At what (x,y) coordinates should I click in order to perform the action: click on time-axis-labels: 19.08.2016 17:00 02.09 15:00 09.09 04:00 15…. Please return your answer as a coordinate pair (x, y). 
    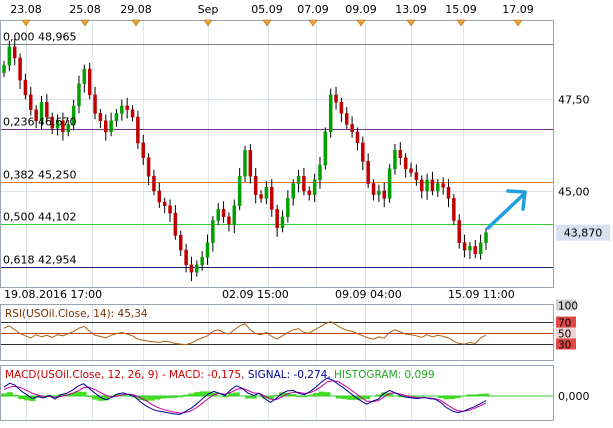
    Looking at the image, I should click on (259, 294).